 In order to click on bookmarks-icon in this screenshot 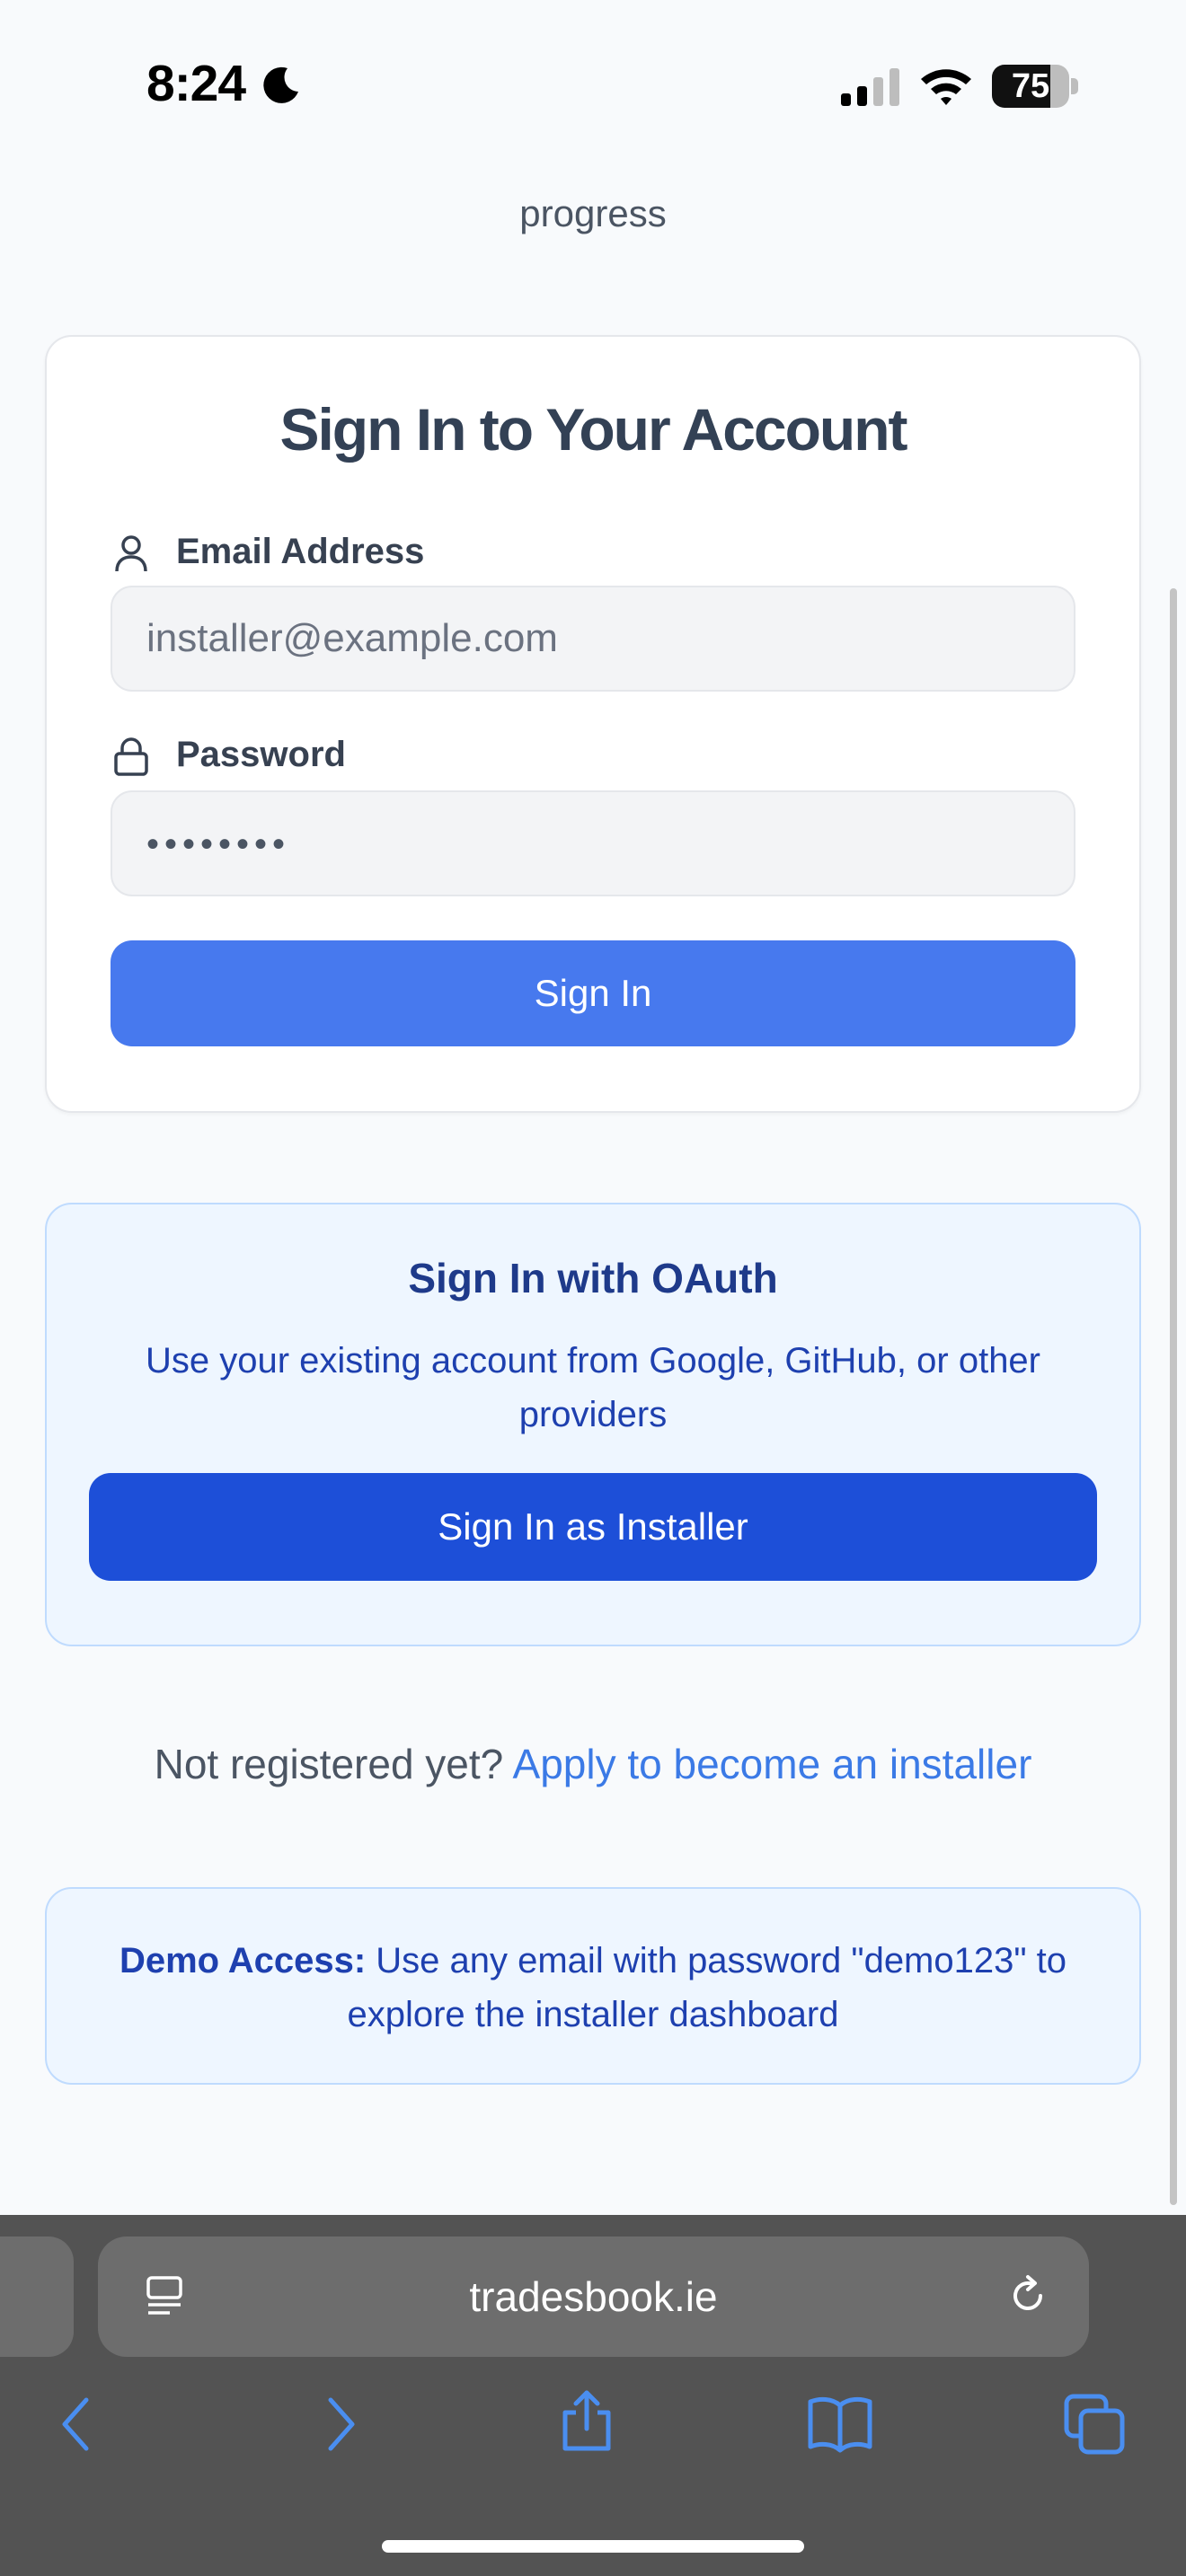, I will do `click(840, 2424)`.